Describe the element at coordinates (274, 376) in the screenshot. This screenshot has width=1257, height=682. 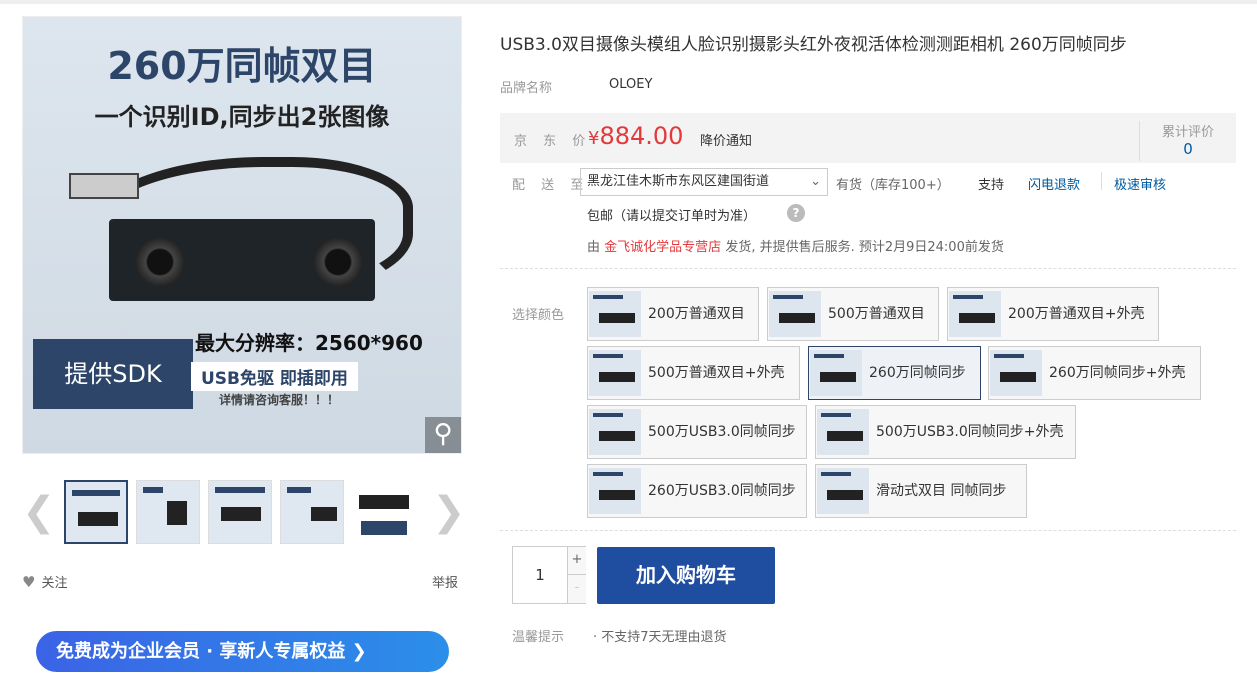
I see `image-usb-badge: USB免驱 即插即用` at that location.